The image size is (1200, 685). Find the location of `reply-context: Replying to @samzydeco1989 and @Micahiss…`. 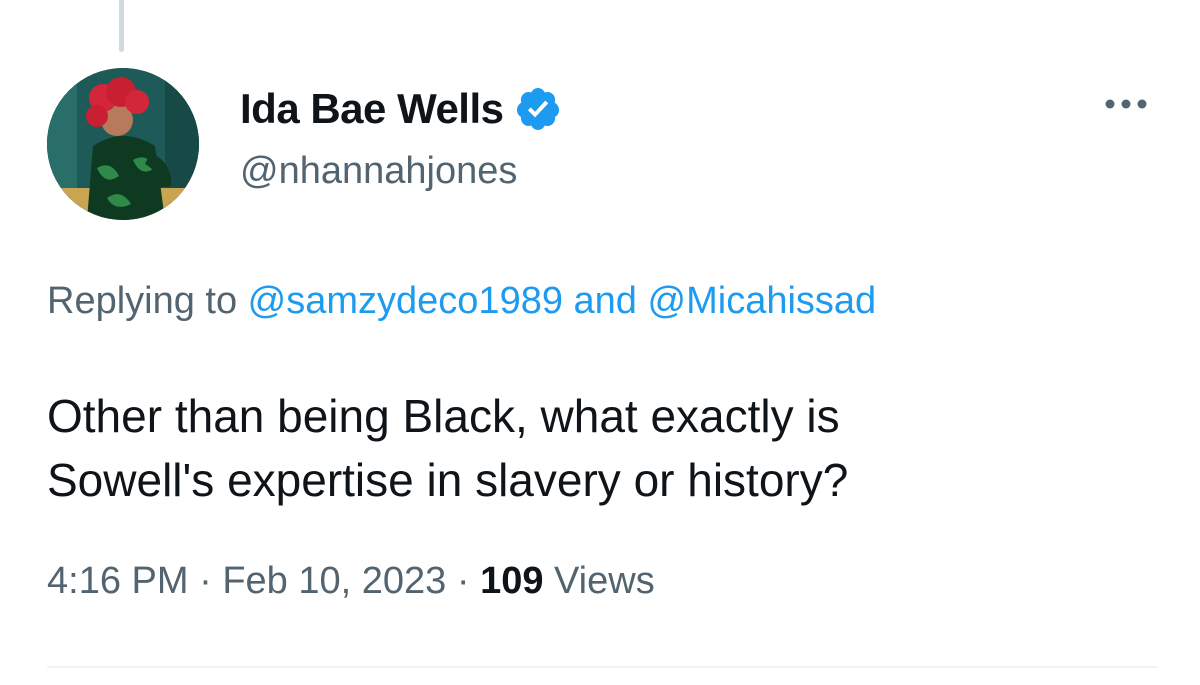

reply-context: Replying to @samzydeco1989 and @Micahiss… is located at coordinates (461, 301).